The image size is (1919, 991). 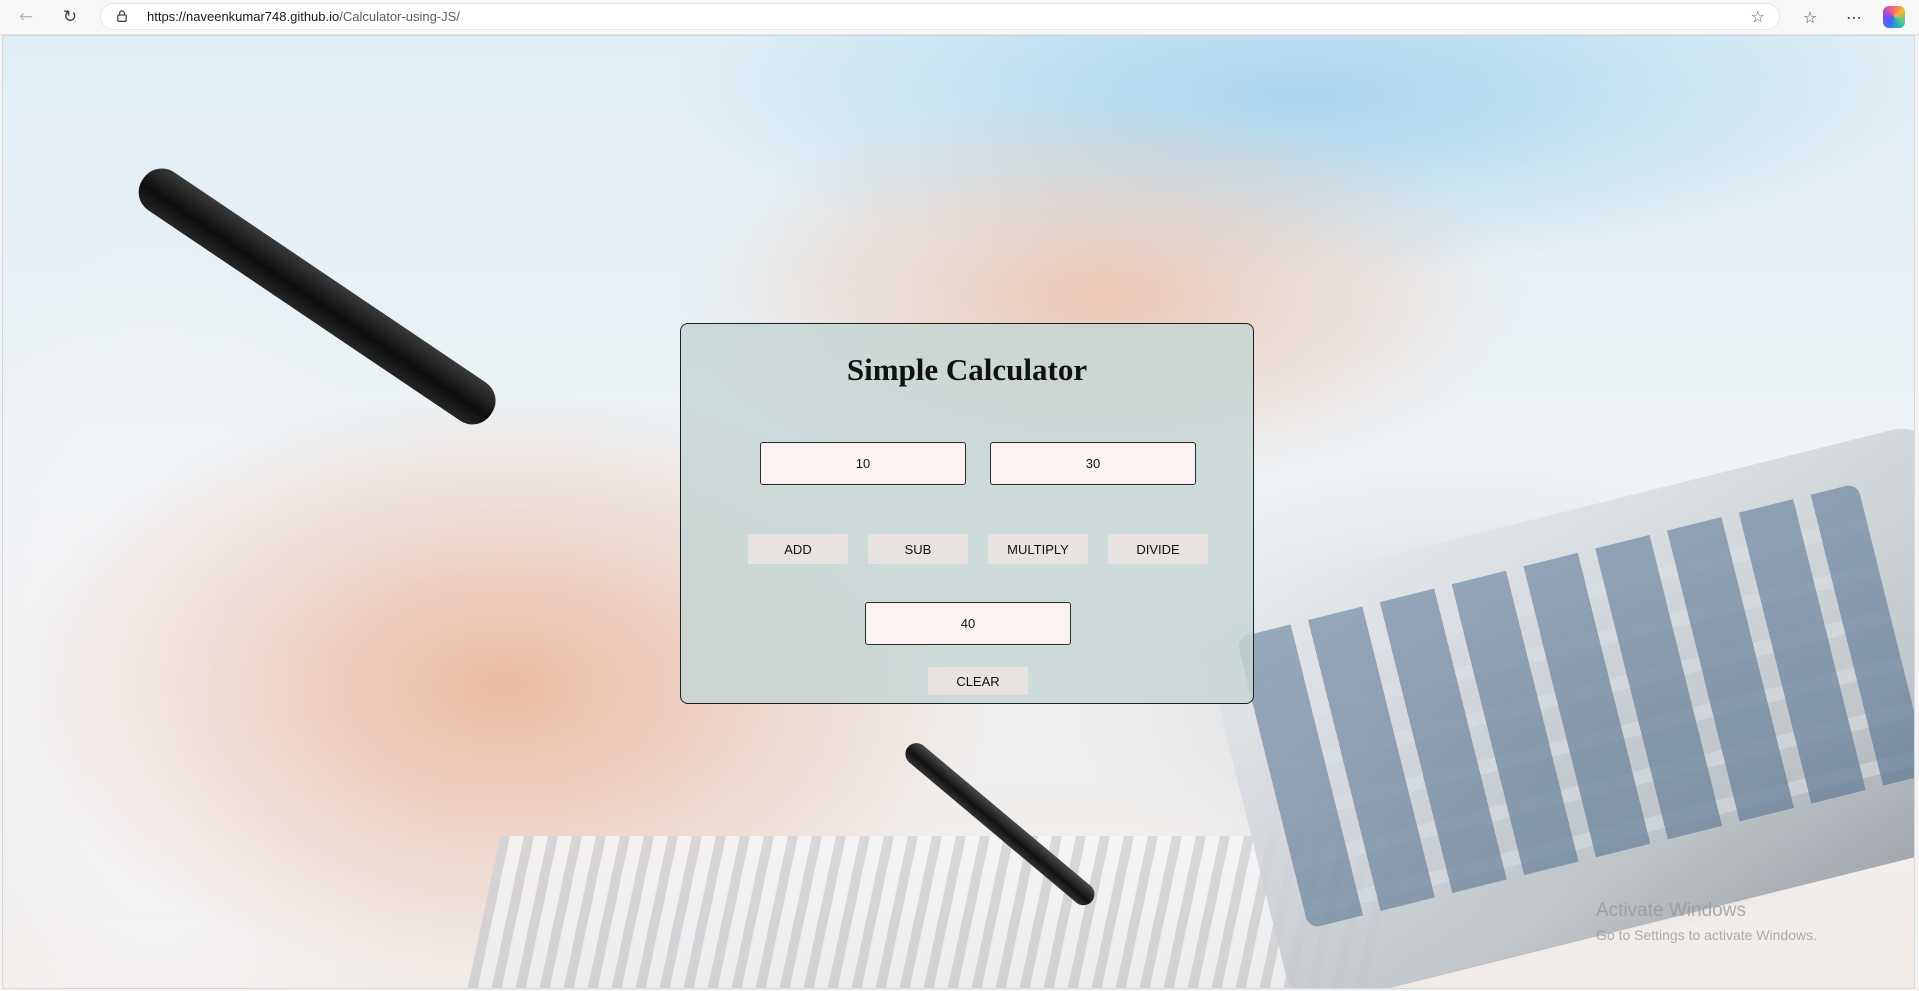 What do you see at coordinates (1038, 549) in the screenshot?
I see `multiply-button: MULTIPLY` at bounding box center [1038, 549].